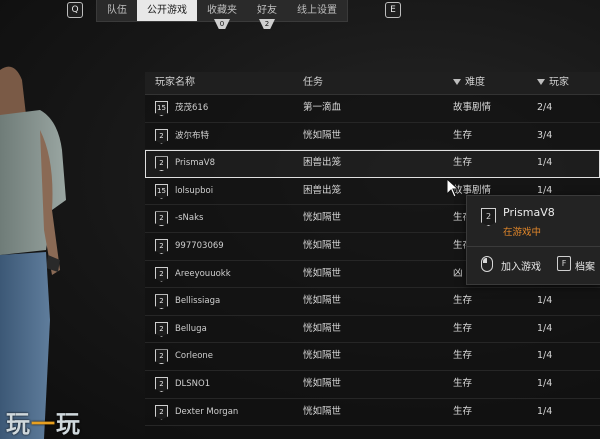 The width and height of the screenshot is (600, 439). Describe the element at coordinates (472, 107) in the screenshot. I see `difficulty: 故事剧情` at that location.